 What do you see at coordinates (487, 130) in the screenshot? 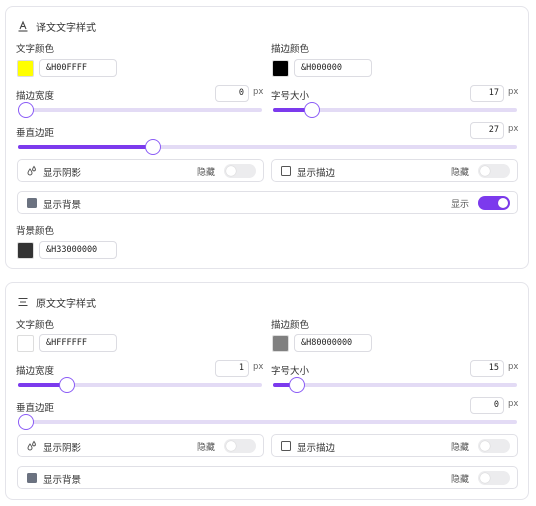
I see `vertical-margin-input: 27` at bounding box center [487, 130].